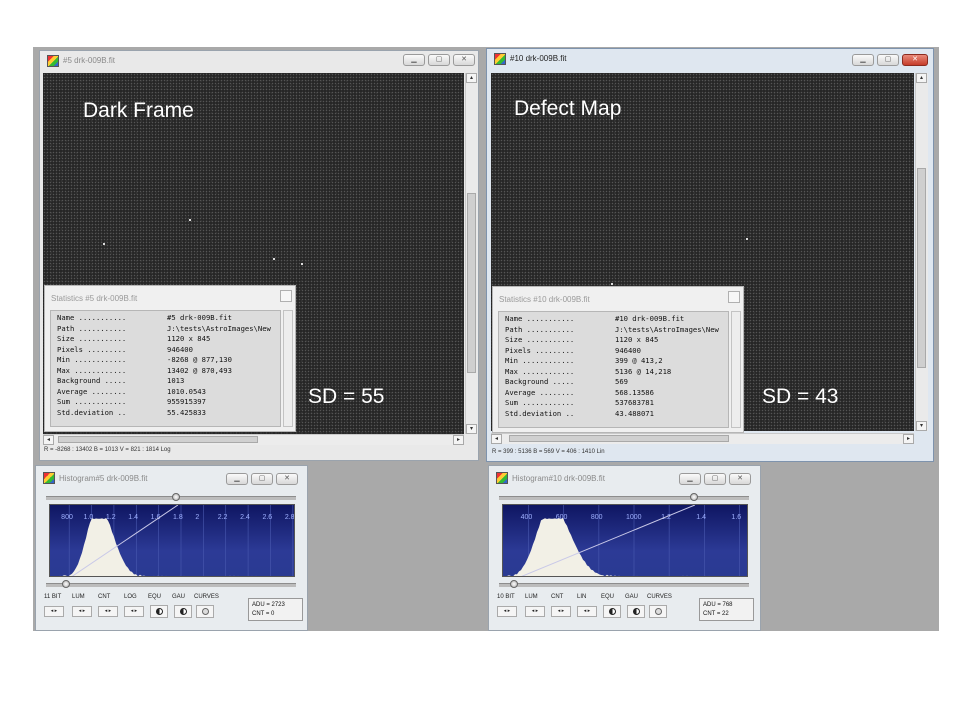  I want to click on axis-tick-label: 1.6, so click(736, 517).